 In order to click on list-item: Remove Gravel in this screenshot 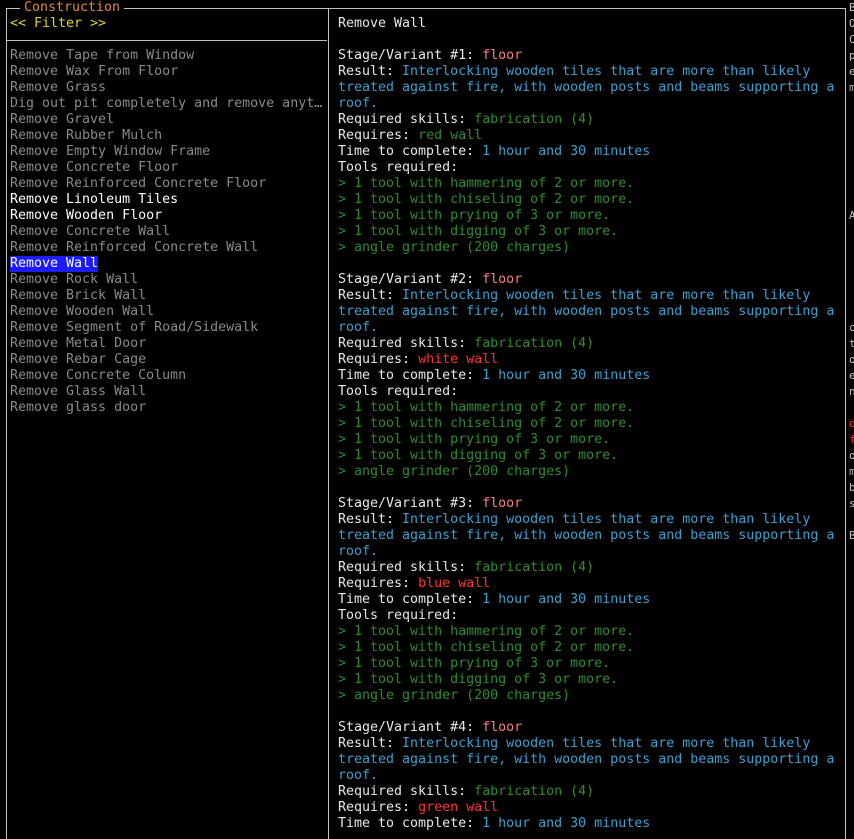, I will do `click(168, 120)`.